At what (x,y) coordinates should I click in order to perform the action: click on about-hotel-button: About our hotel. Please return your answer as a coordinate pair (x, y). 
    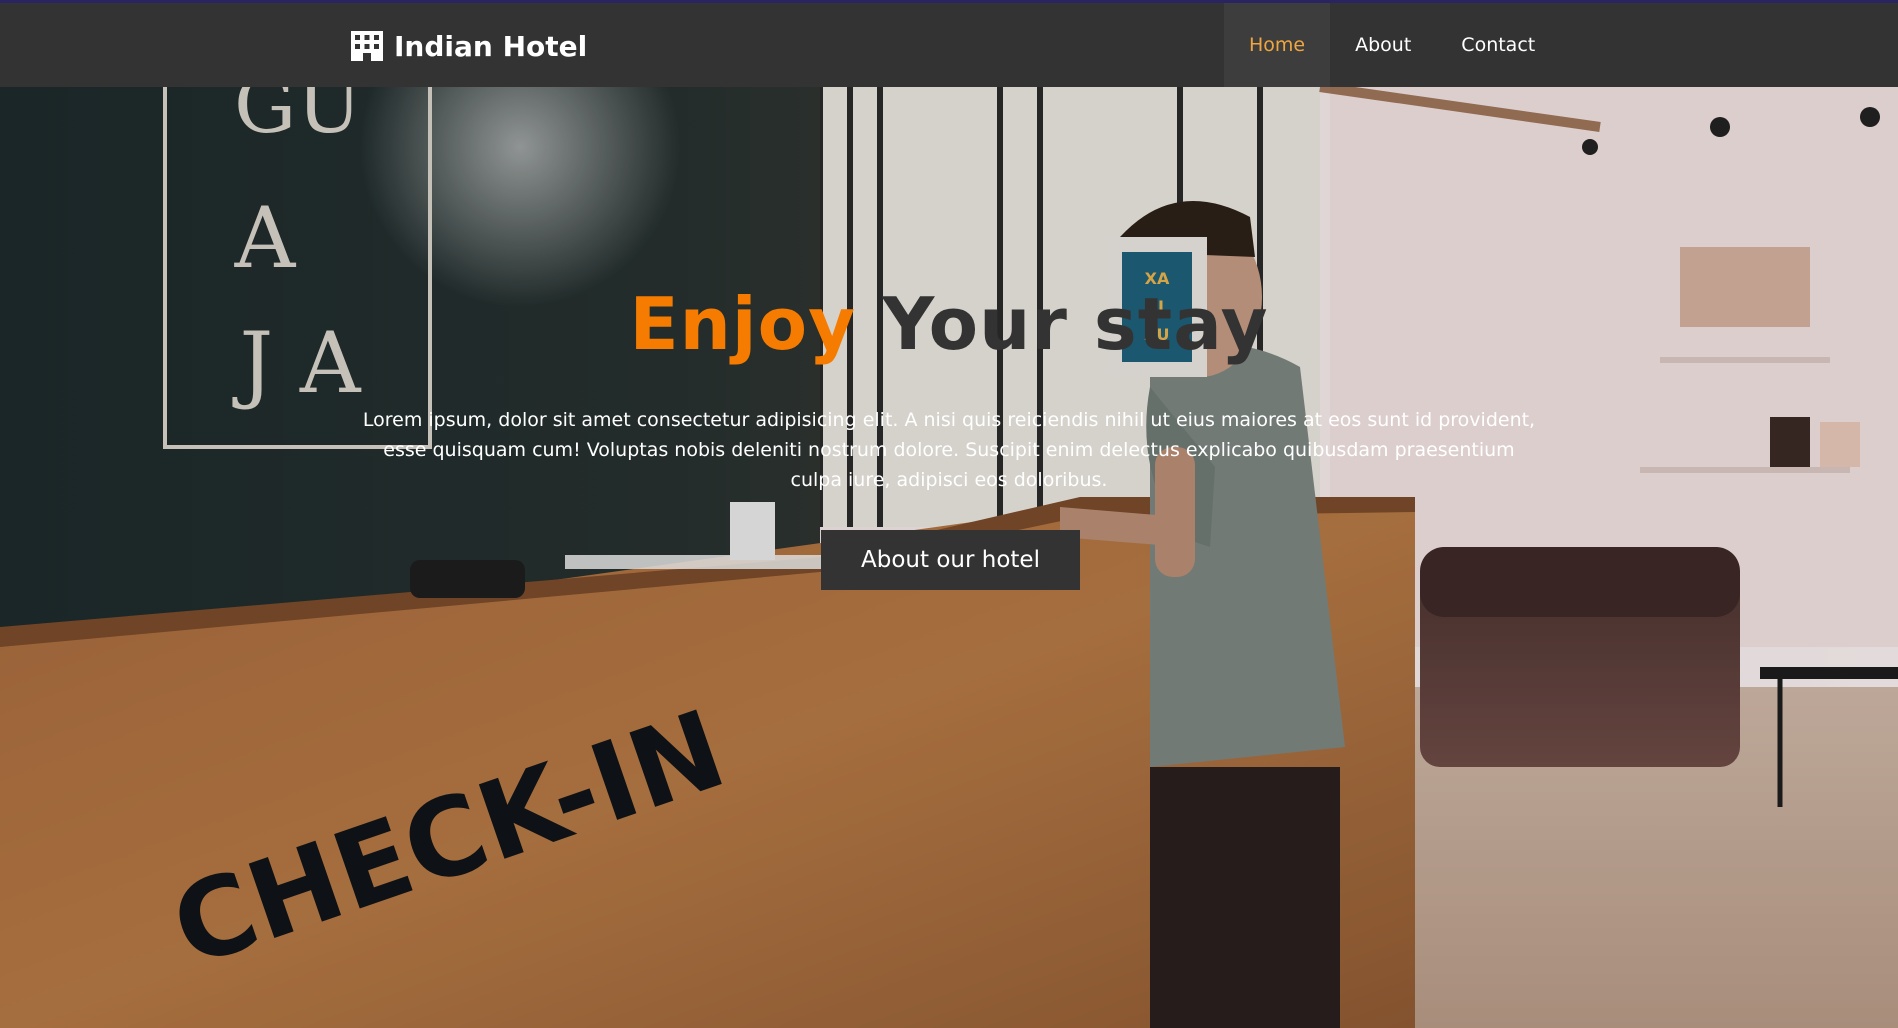
    Looking at the image, I should click on (950, 560).